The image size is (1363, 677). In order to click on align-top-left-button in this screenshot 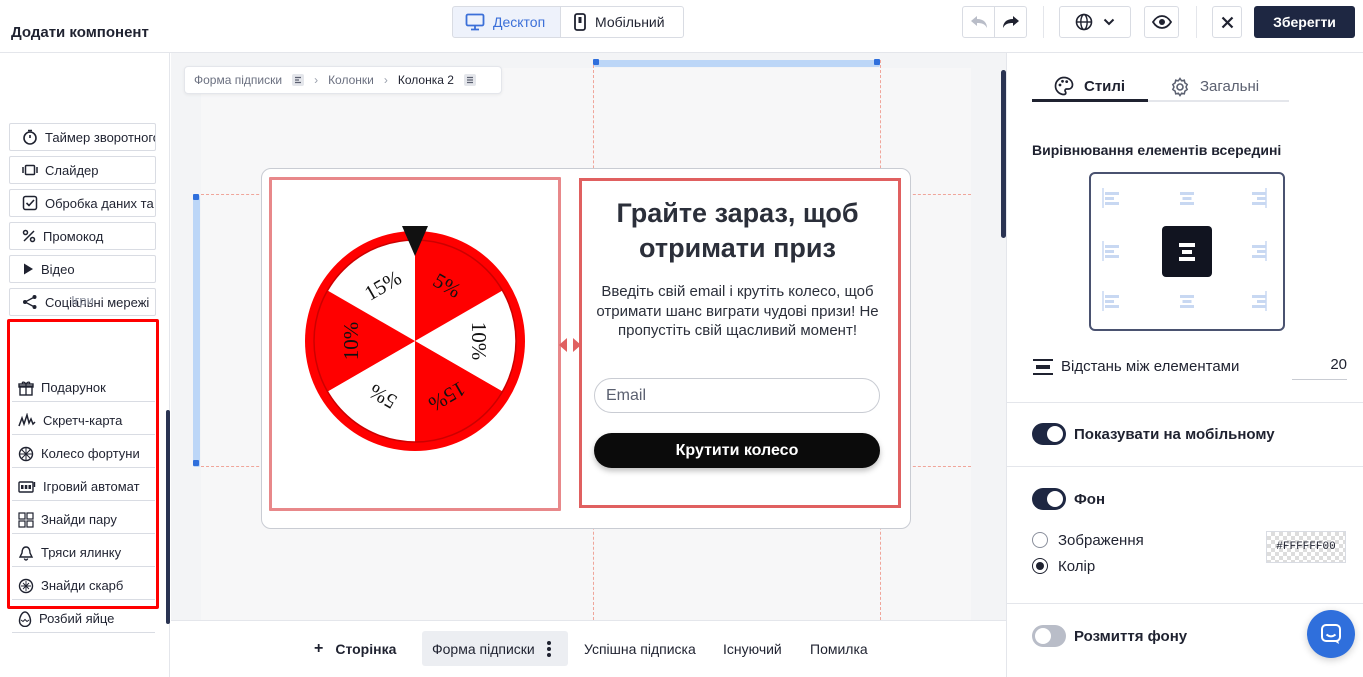, I will do `click(1113, 198)`.